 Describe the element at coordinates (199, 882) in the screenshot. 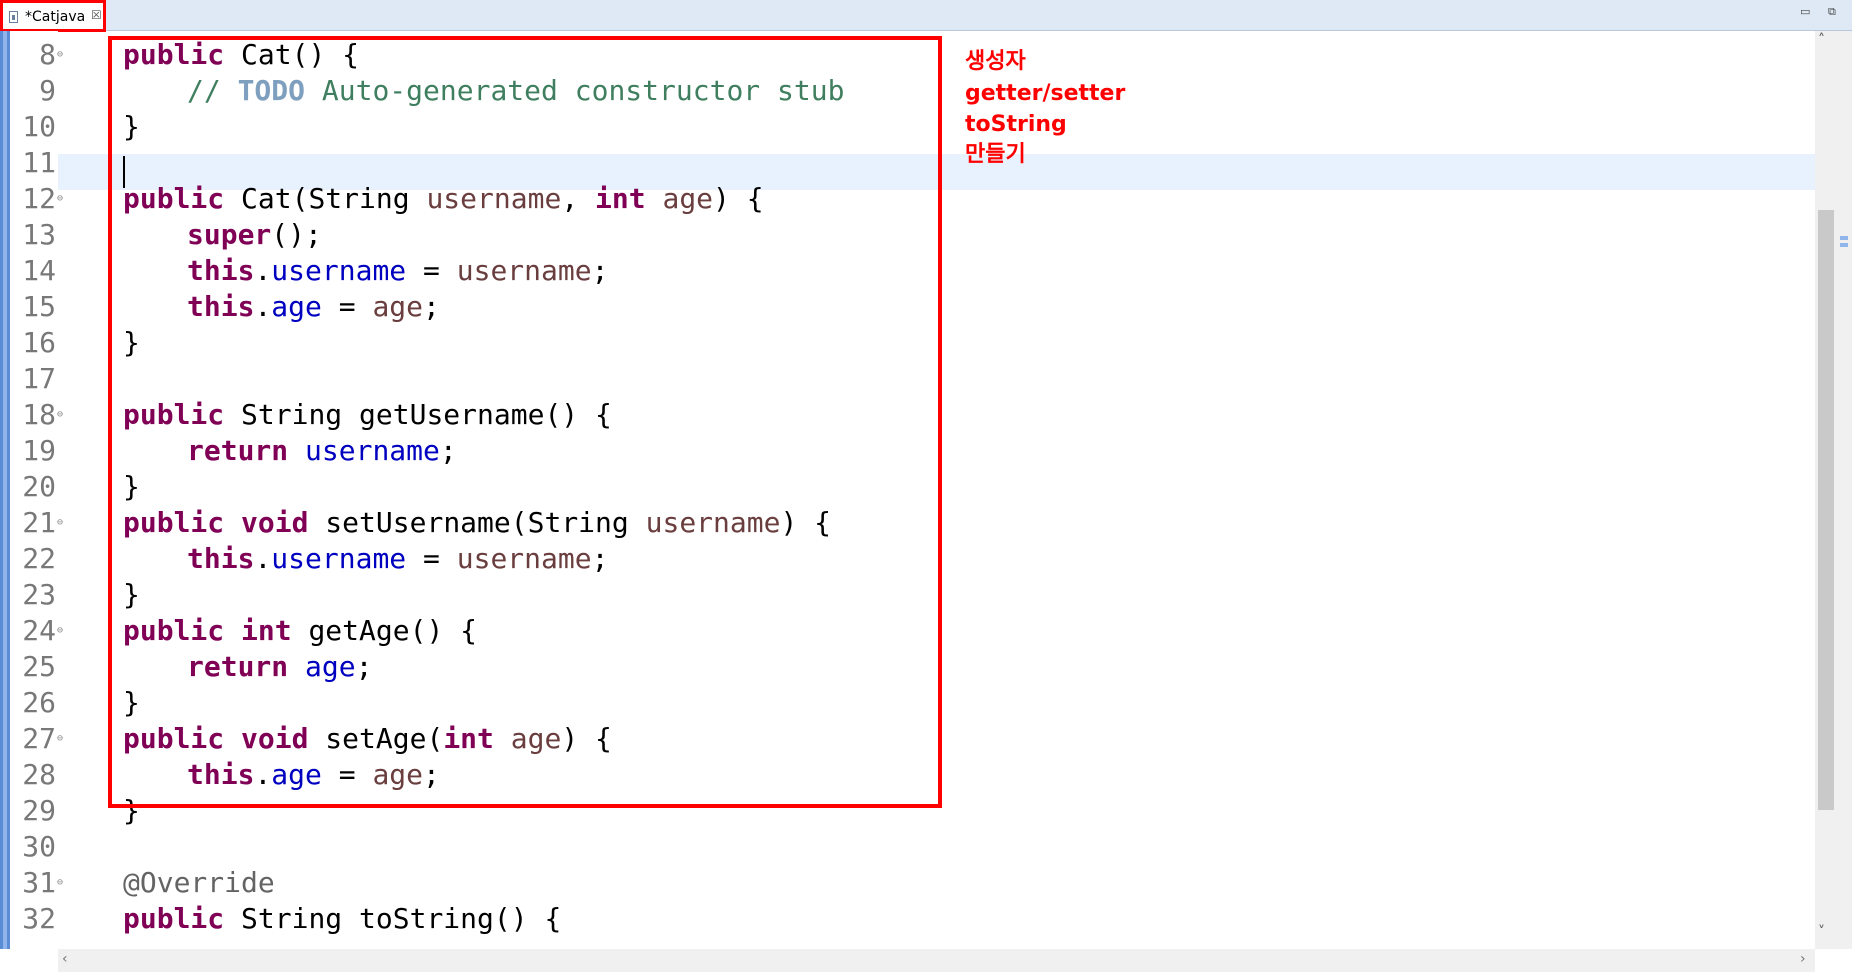

I see `code-line: @Override` at that location.